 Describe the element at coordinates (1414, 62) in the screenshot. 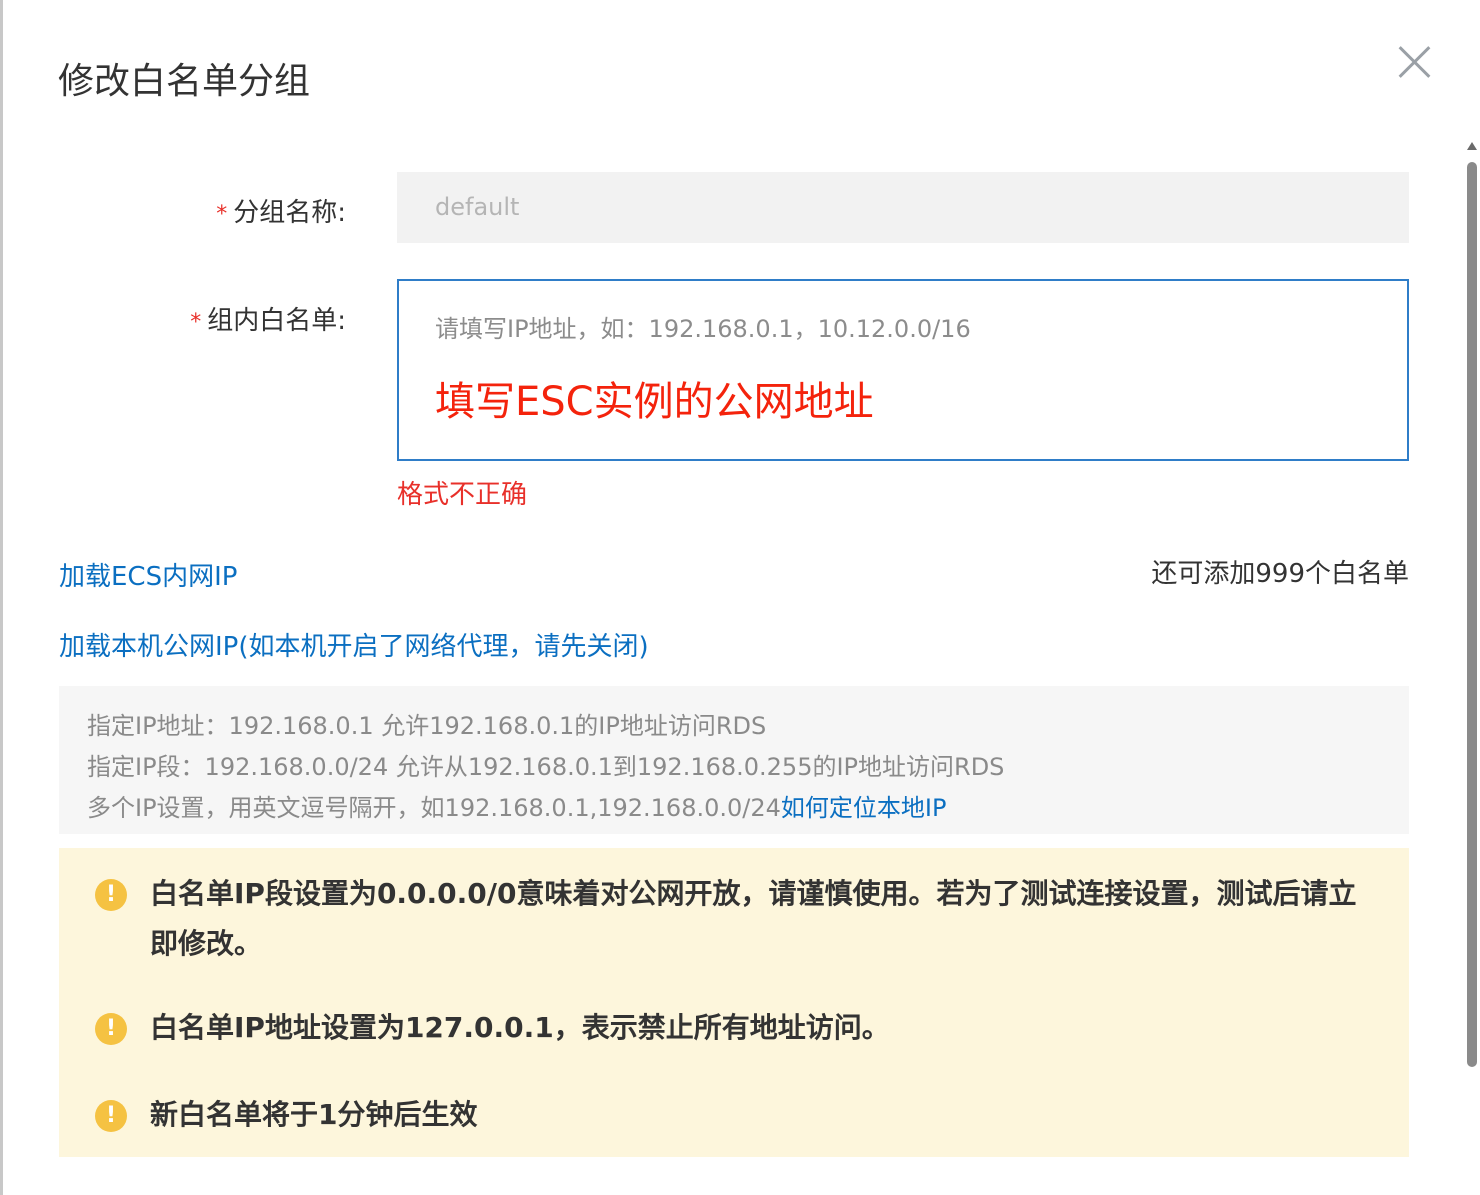

I see `close-icon` at that location.